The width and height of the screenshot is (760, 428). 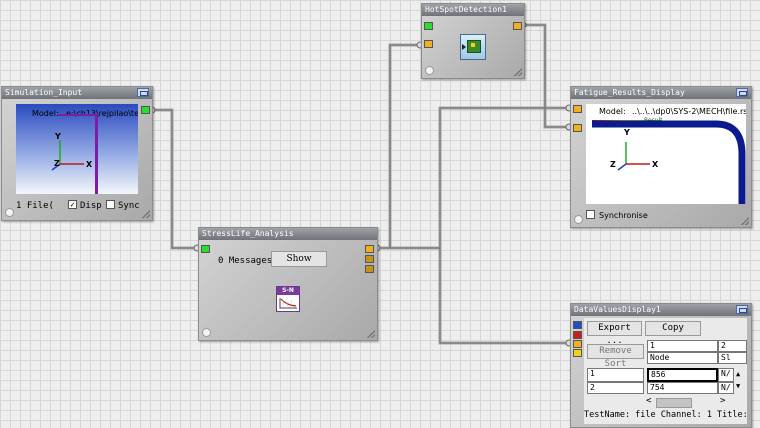 What do you see at coordinates (732, 346) in the screenshot?
I see `column-header-2: 2` at bounding box center [732, 346].